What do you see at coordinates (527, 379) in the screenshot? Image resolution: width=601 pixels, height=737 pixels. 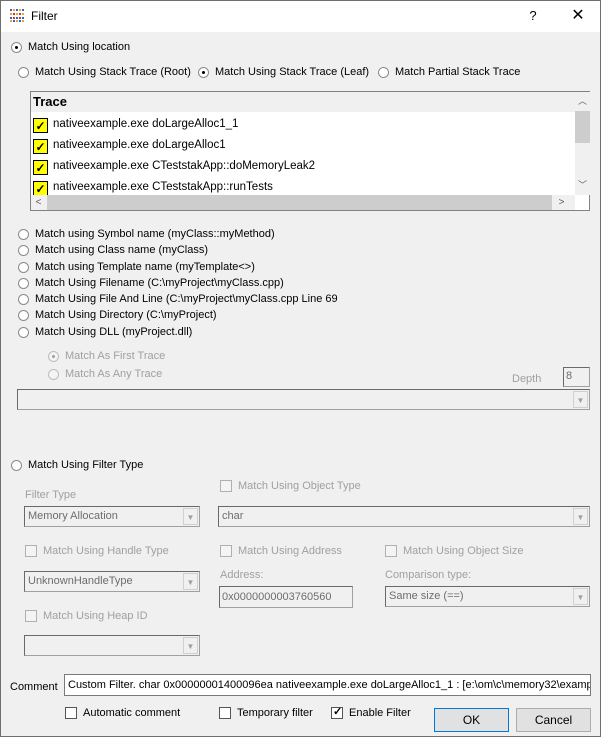 I see `depth-label: Depth` at bounding box center [527, 379].